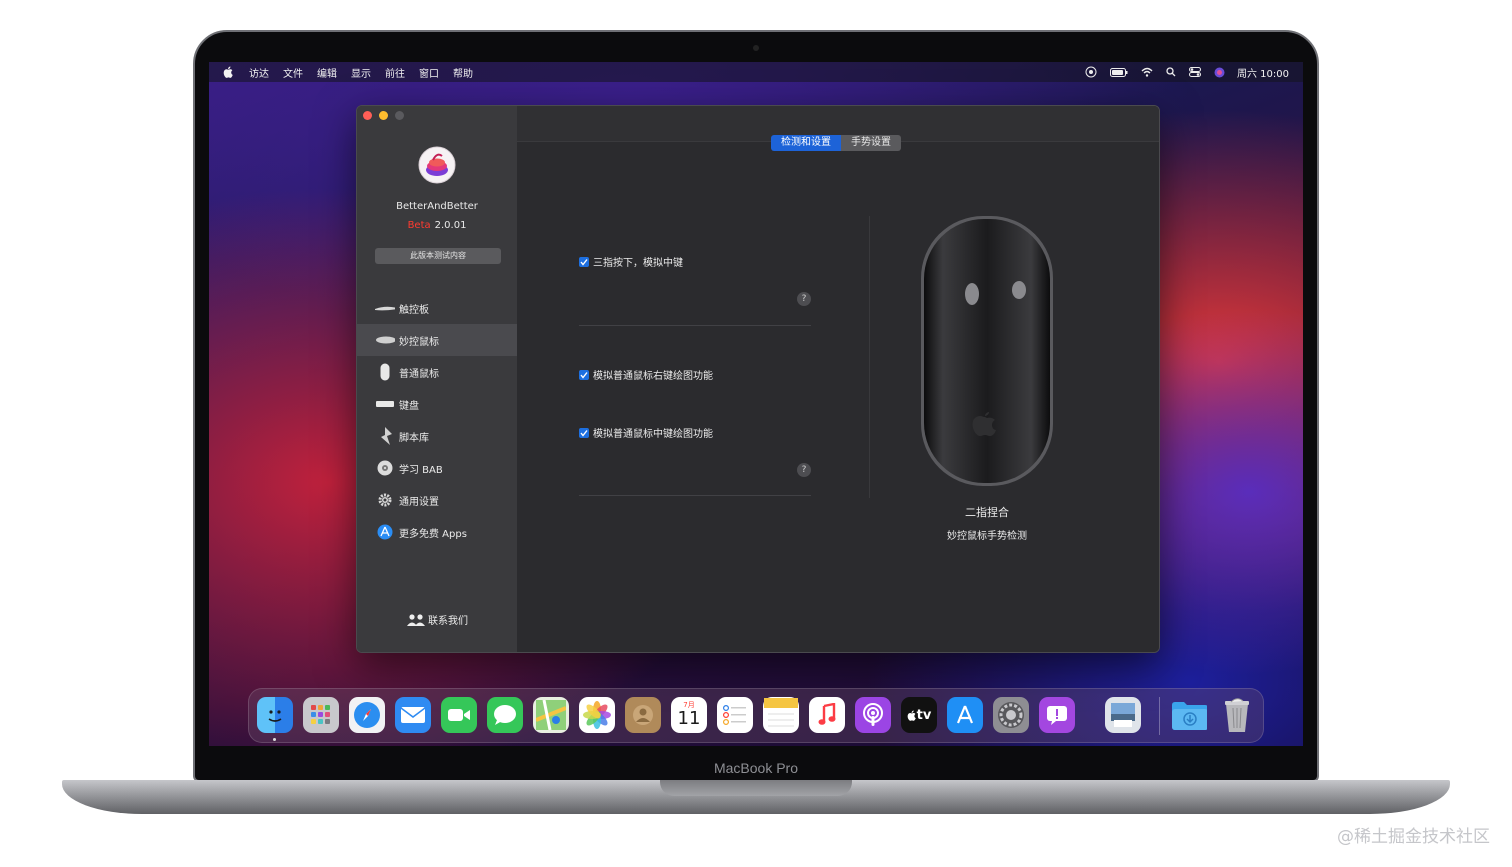  Describe the element at coordinates (448, 621) in the screenshot. I see `contact-label: 联系我们` at that location.